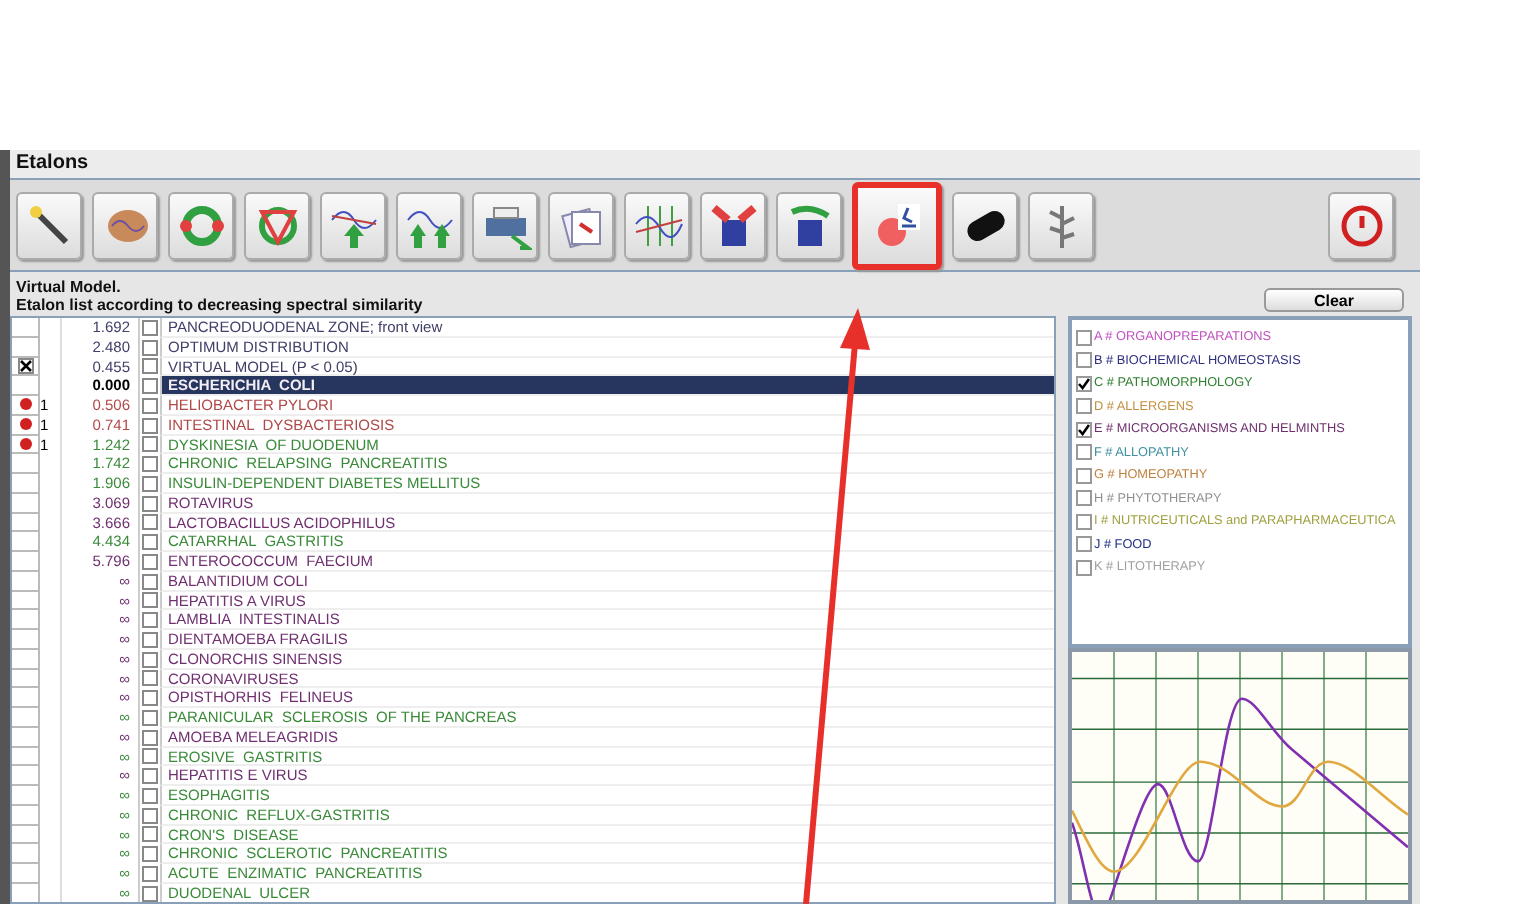  What do you see at coordinates (1361, 225) in the screenshot?
I see `power-button` at bounding box center [1361, 225].